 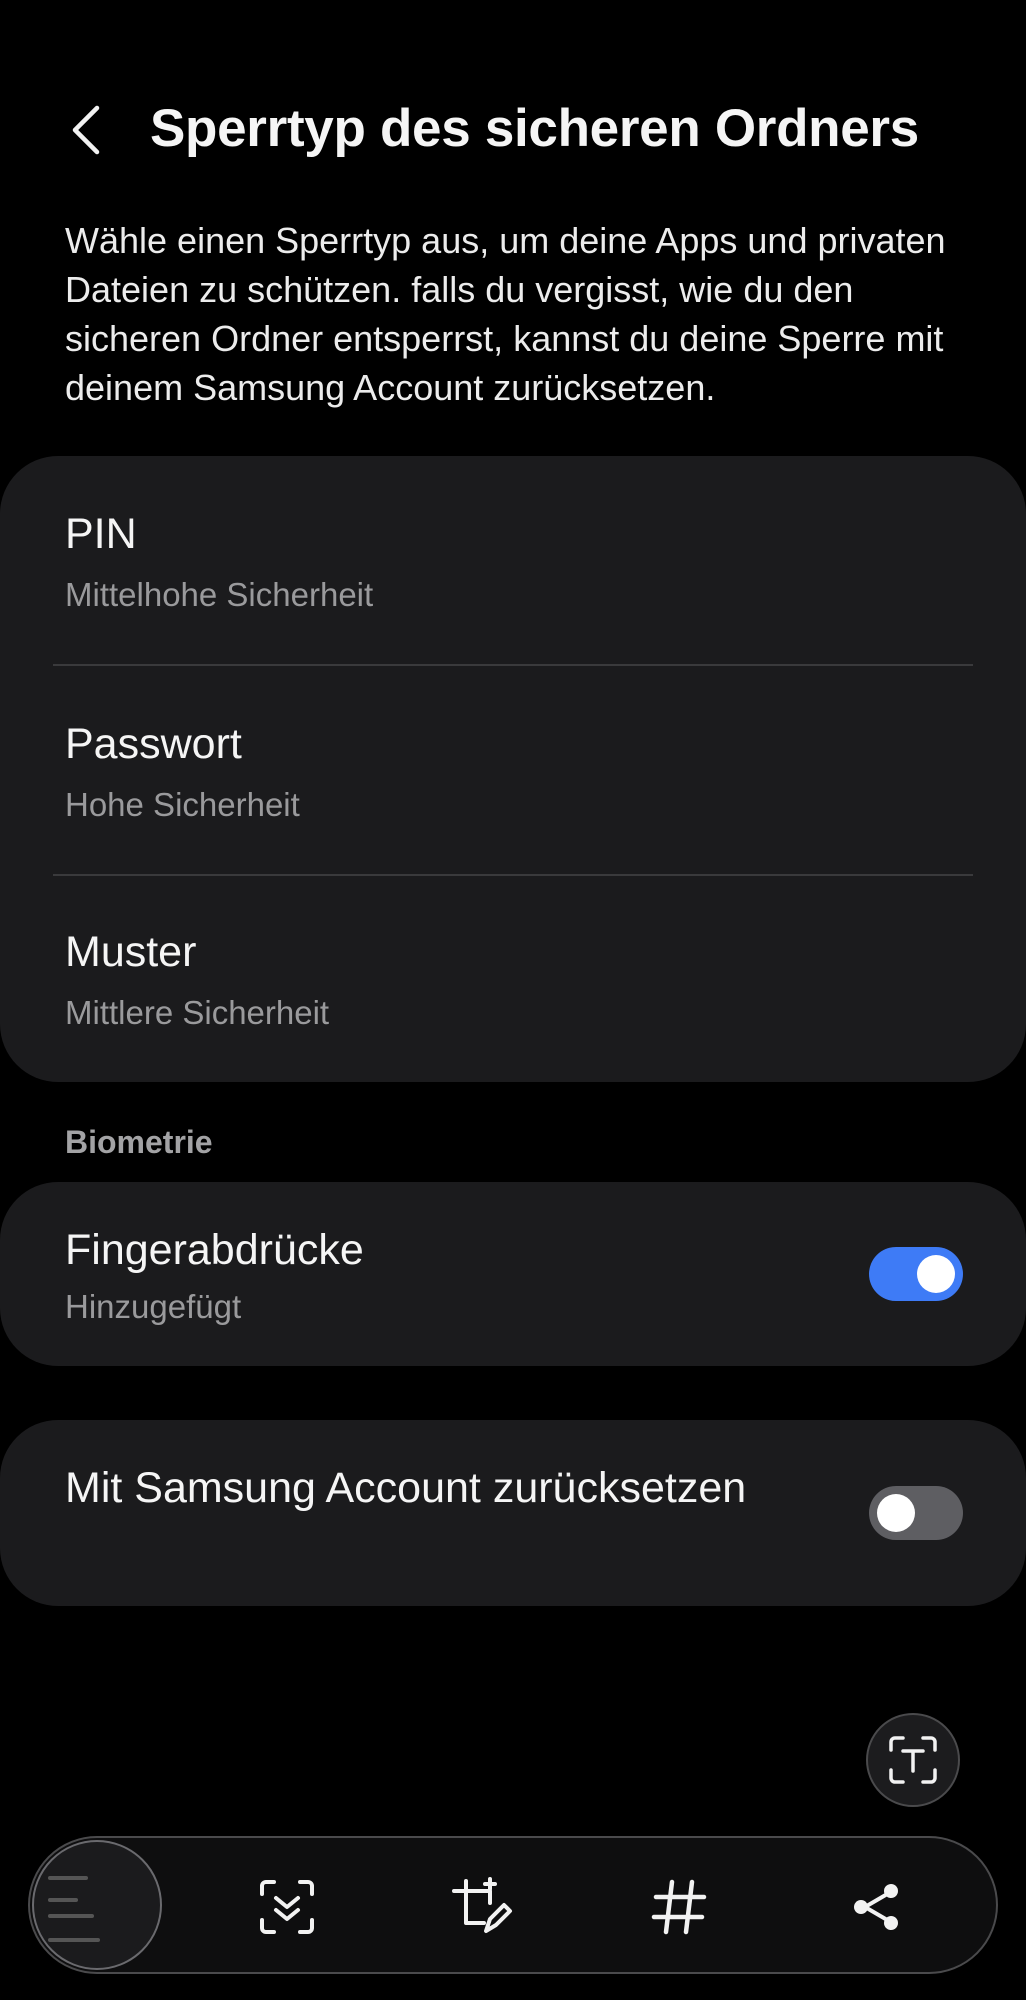 I want to click on section-label-biometrics: Biometrie, so click(x=139, y=1142).